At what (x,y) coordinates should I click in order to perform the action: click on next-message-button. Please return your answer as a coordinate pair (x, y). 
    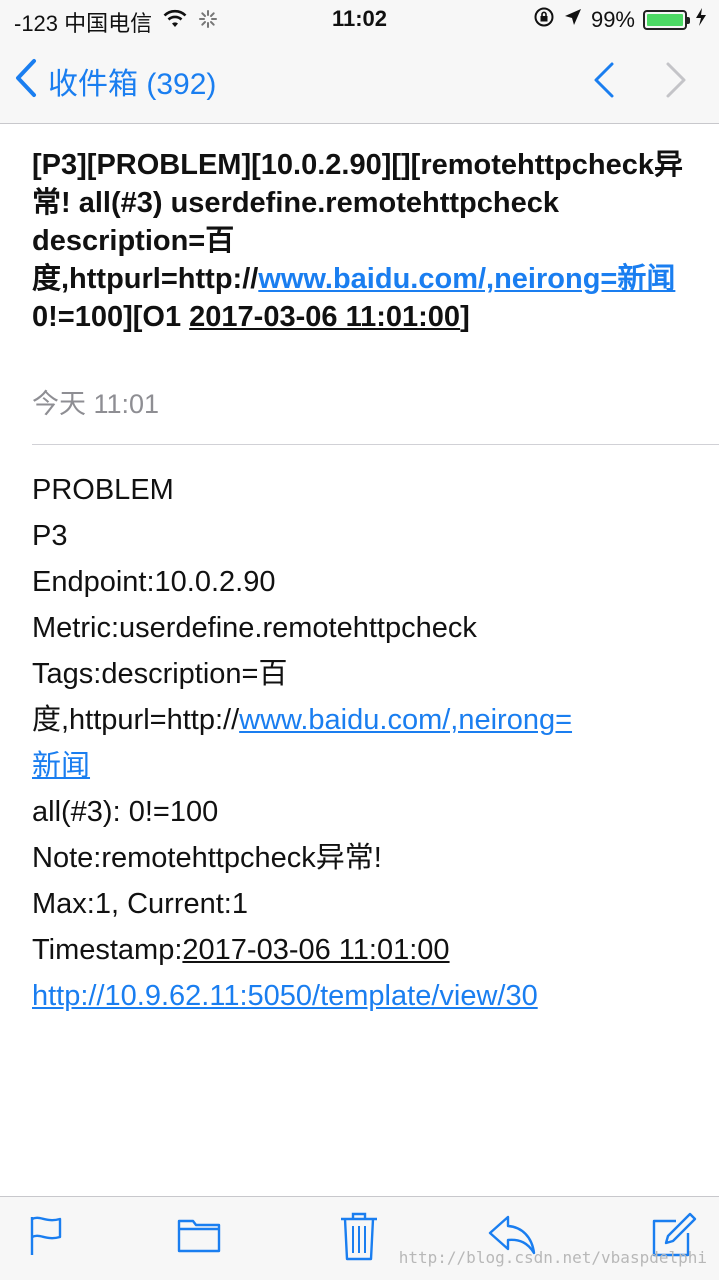
    Looking at the image, I should click on (677, 82).